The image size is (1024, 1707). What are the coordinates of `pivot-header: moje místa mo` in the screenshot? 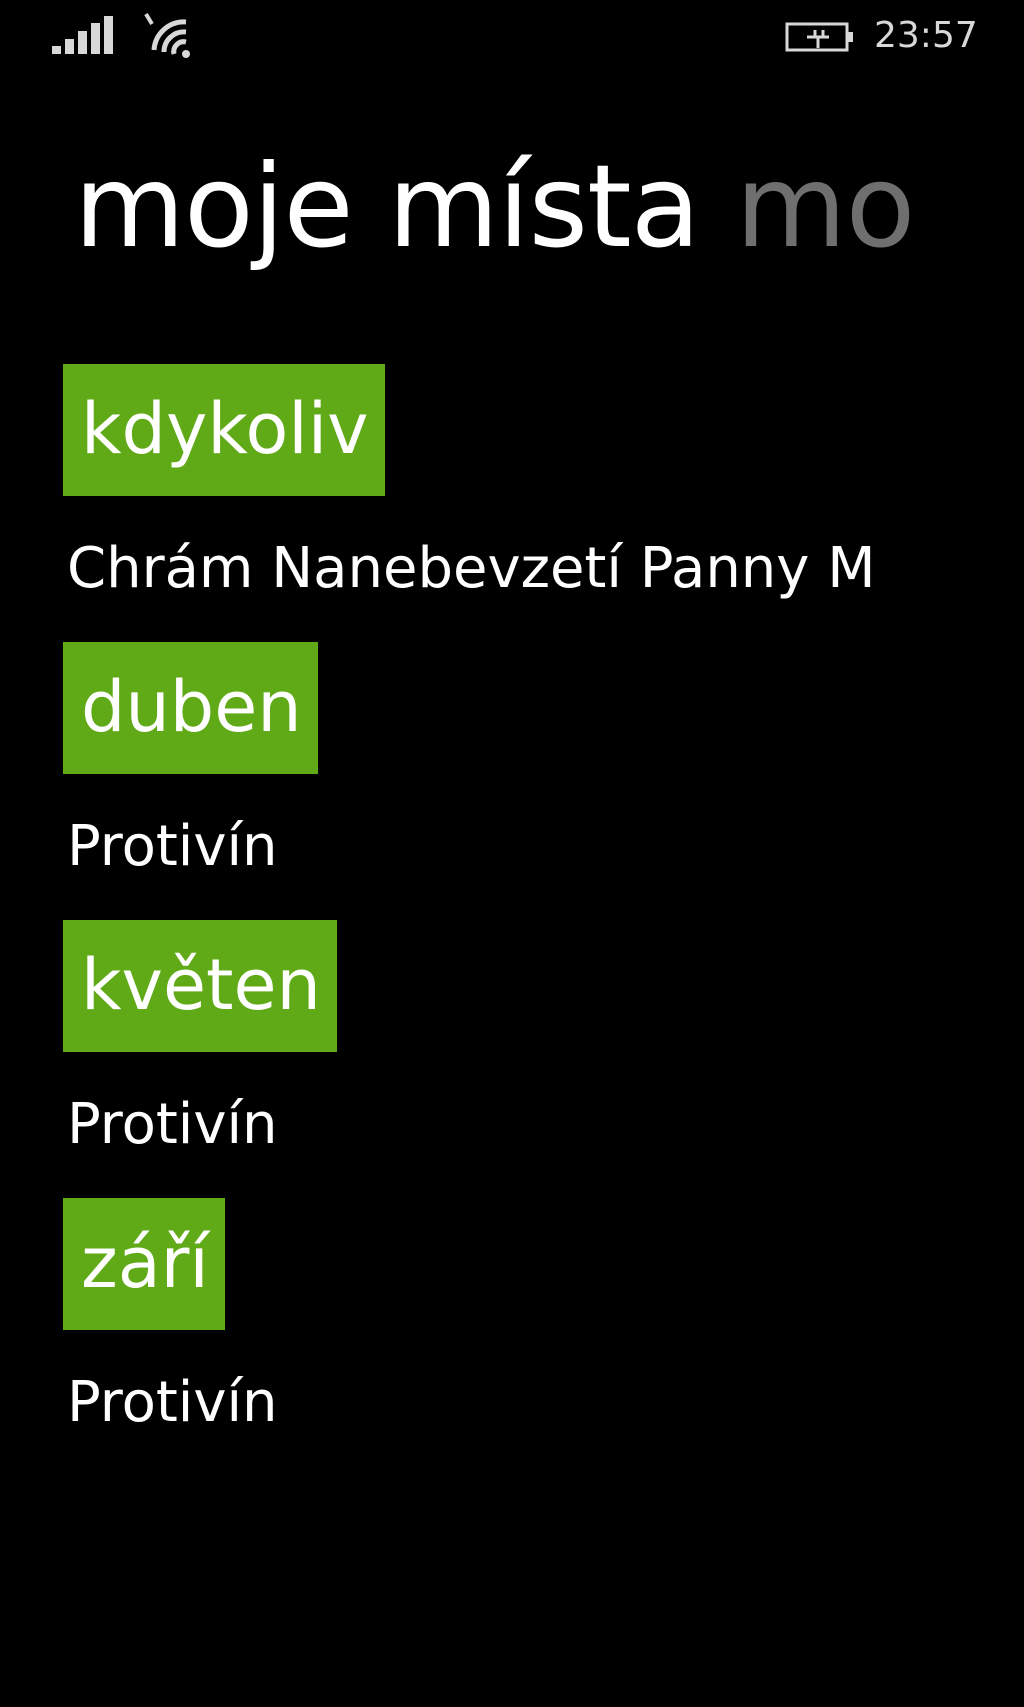 It's located at (537, 207).